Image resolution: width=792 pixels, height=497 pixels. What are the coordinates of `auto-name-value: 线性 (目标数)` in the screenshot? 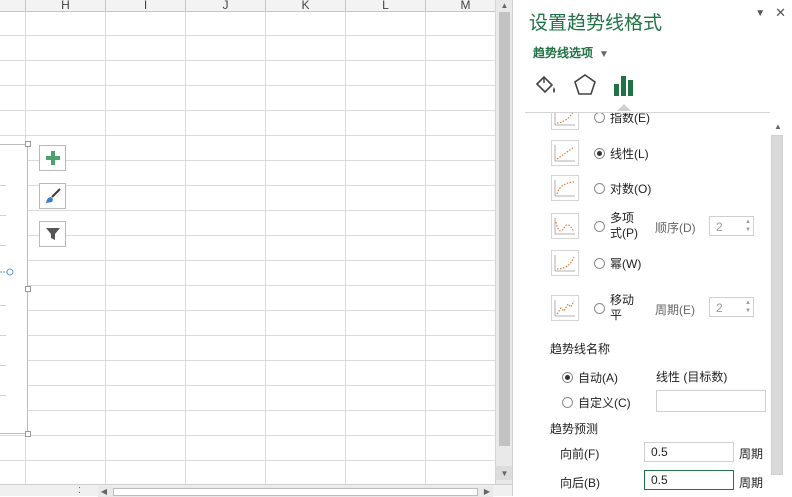 It's located at (692, 377).